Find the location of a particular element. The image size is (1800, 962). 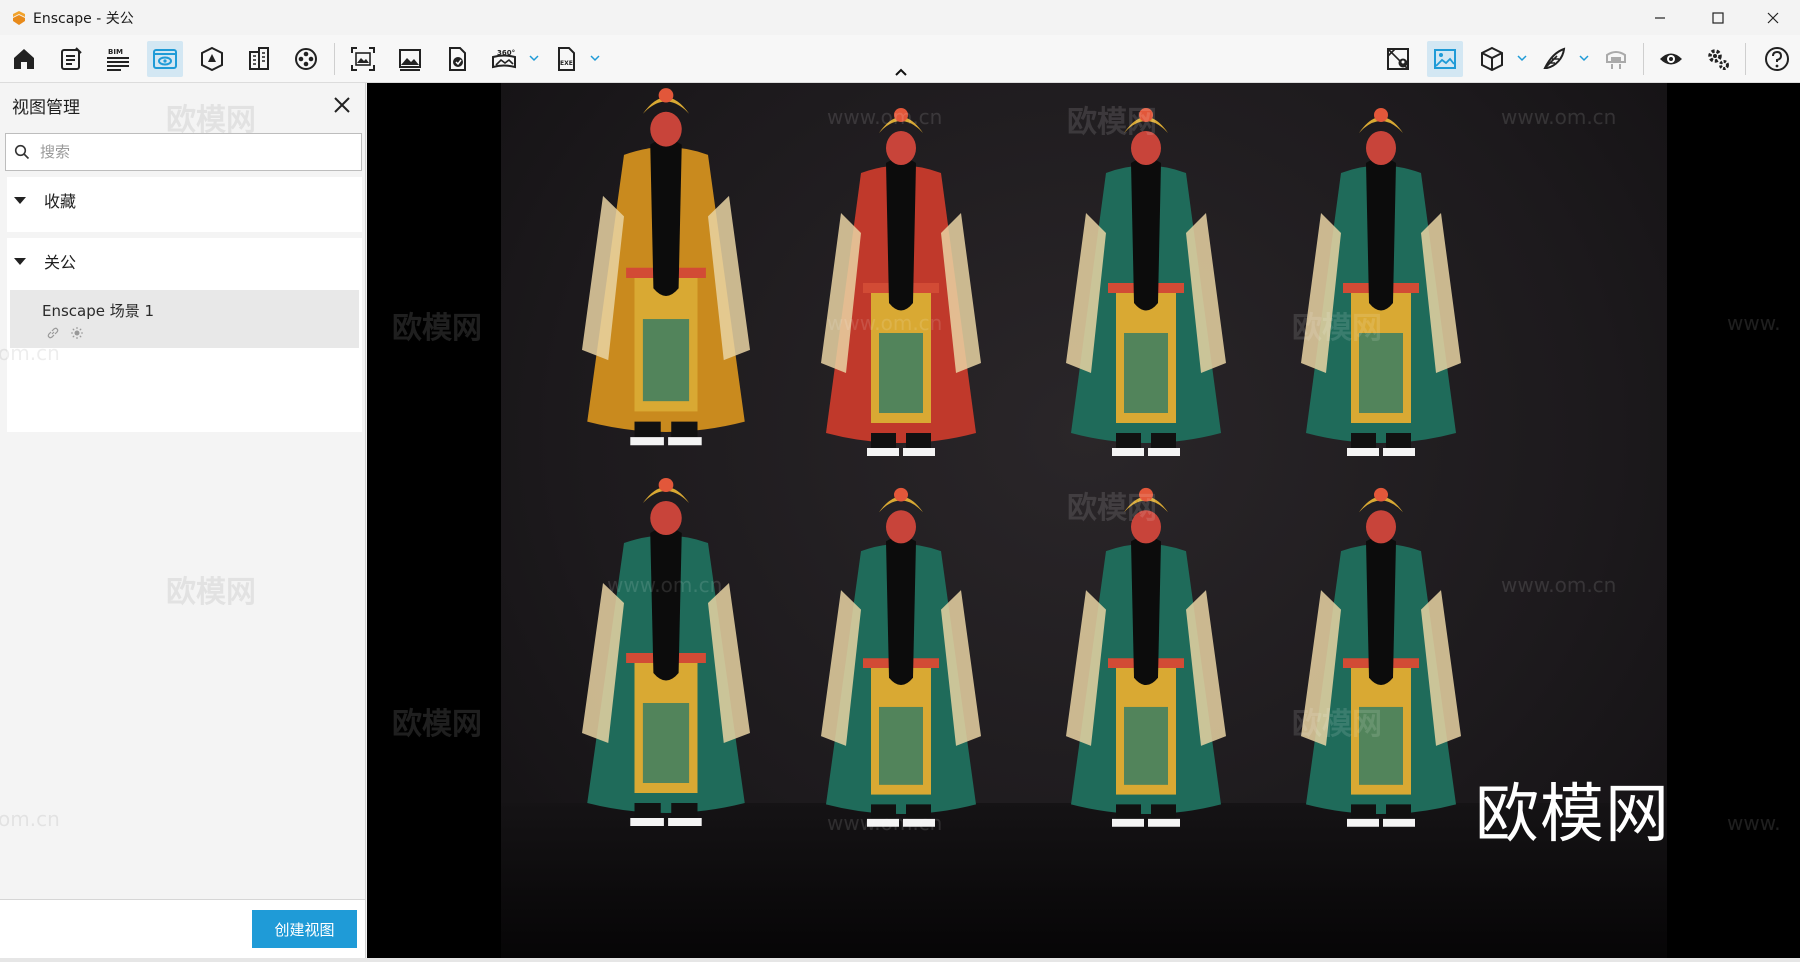

vr-headset-button is located at coordinates (1616, 59).